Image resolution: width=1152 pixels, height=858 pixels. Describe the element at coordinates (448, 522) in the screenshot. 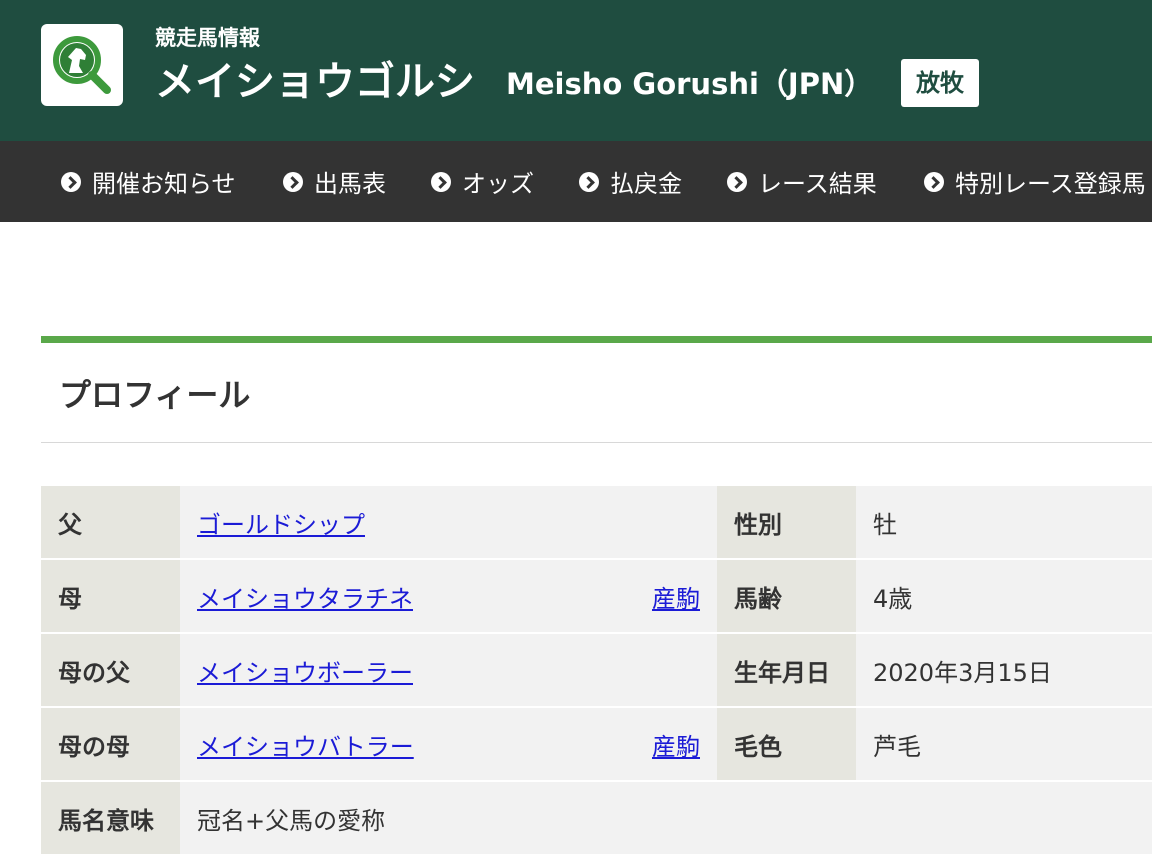

I see `sire-value-cell: ゴールドシップ` at that location.